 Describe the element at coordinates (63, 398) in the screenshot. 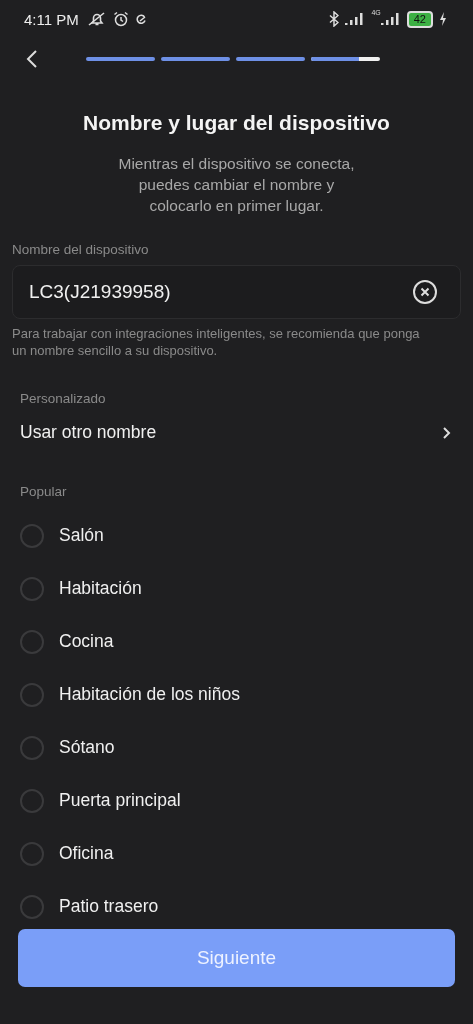

I see `section-heading: Personalizado` at that location.